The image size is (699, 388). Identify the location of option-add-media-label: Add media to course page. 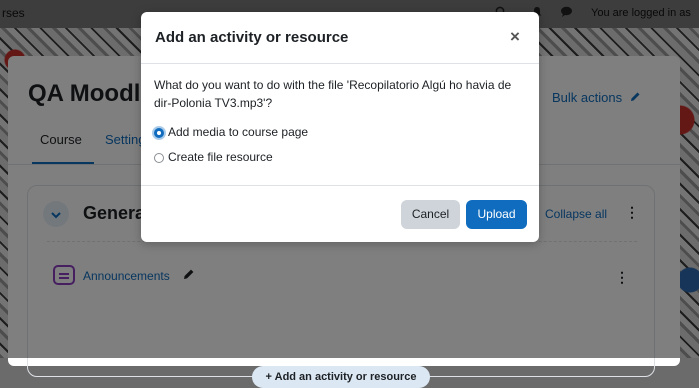
(238, 132).